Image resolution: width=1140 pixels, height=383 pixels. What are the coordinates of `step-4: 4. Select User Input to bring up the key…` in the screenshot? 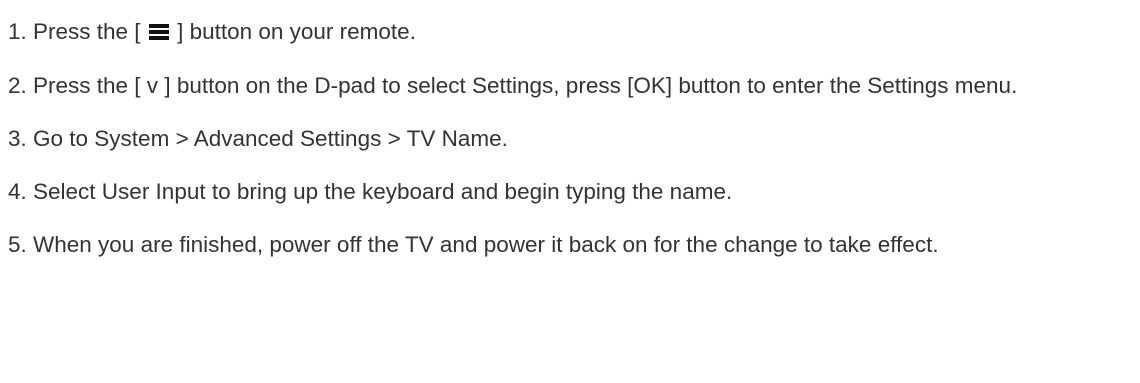 It's located at (370, 191).